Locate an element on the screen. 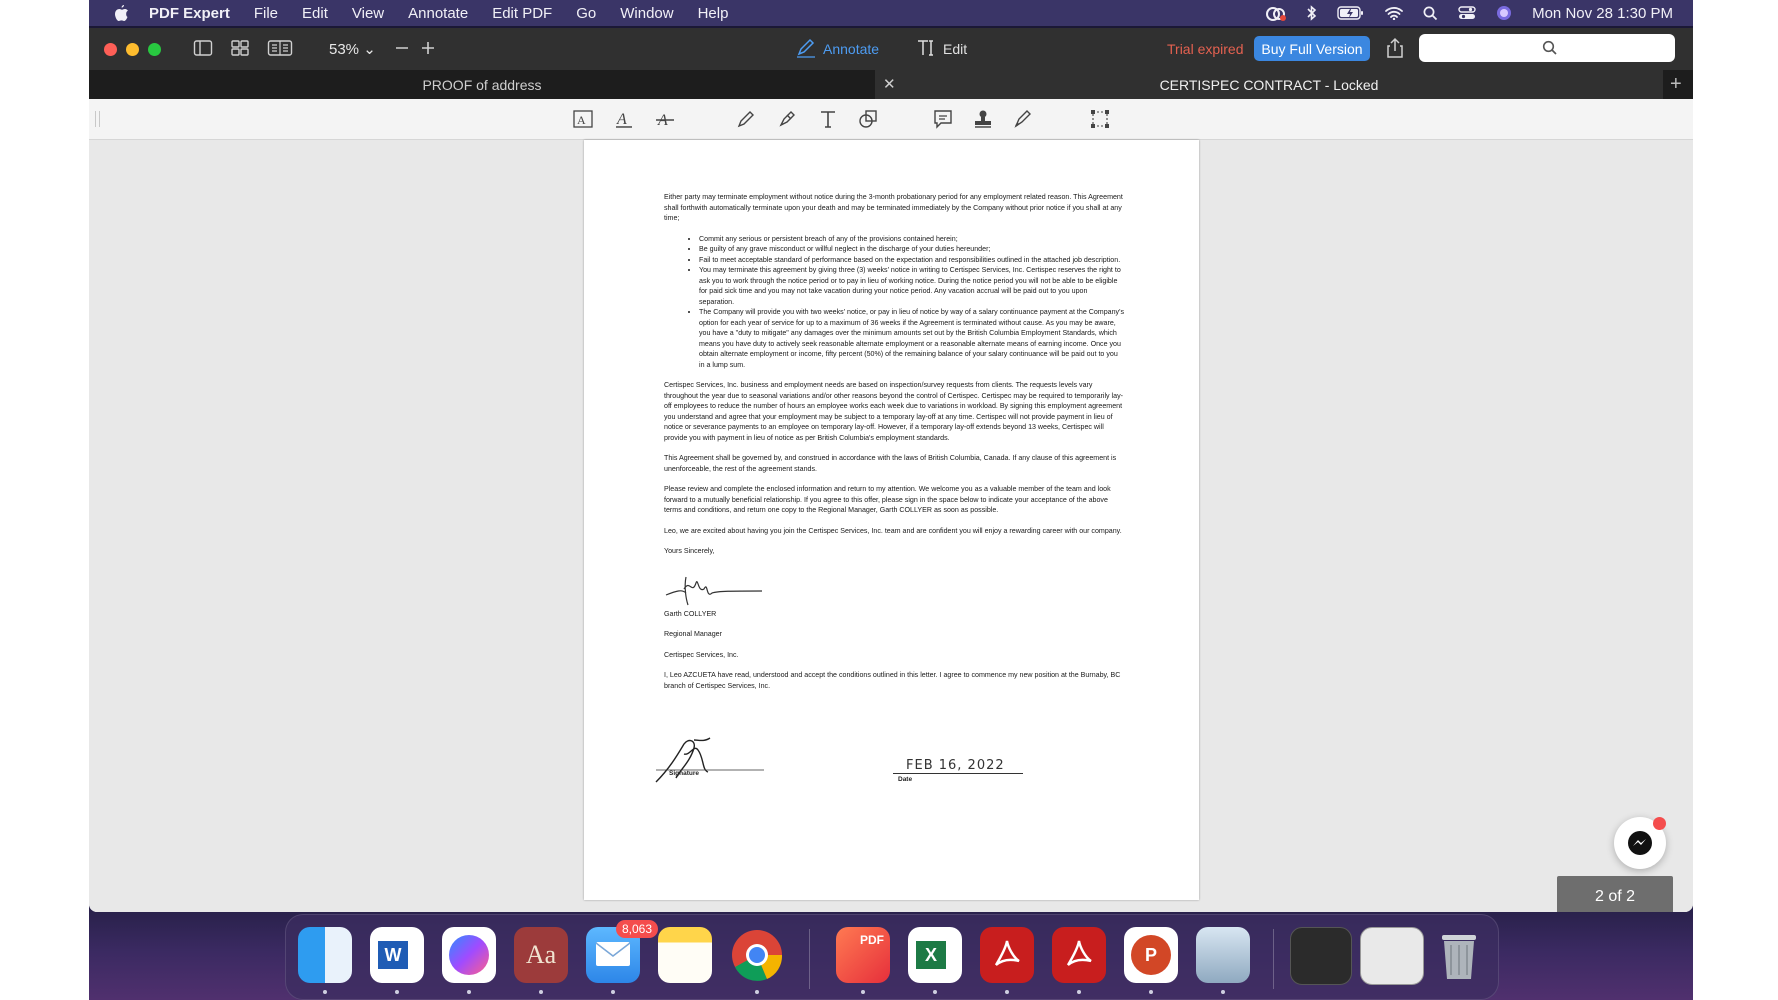  menubar-clock: Mon Nov 28 1:30 PM is located at coordinates (1602, 13).